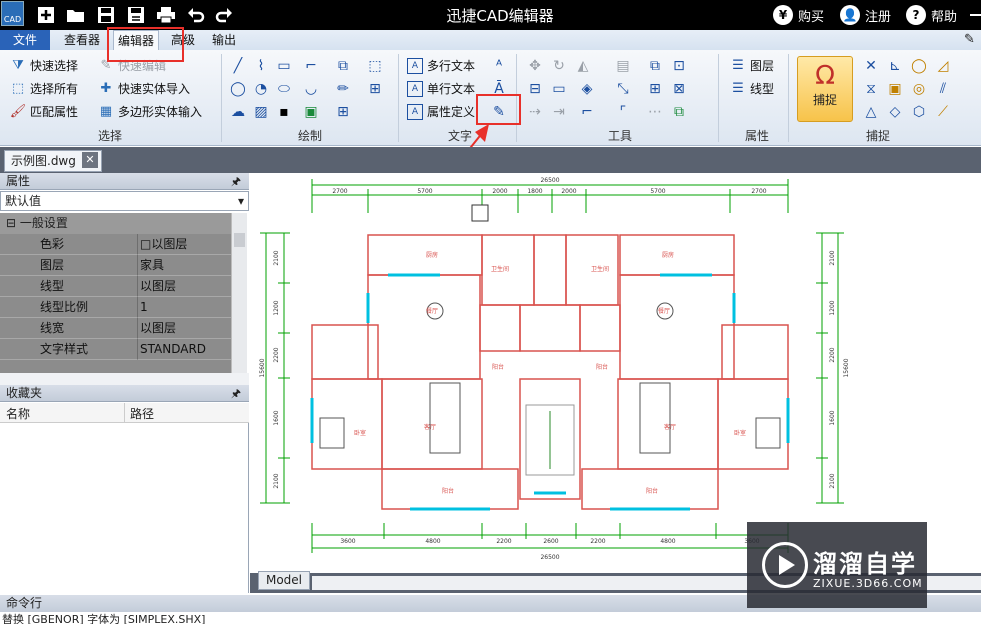  I want to click on move-icon: ✥, so click(535, 66).